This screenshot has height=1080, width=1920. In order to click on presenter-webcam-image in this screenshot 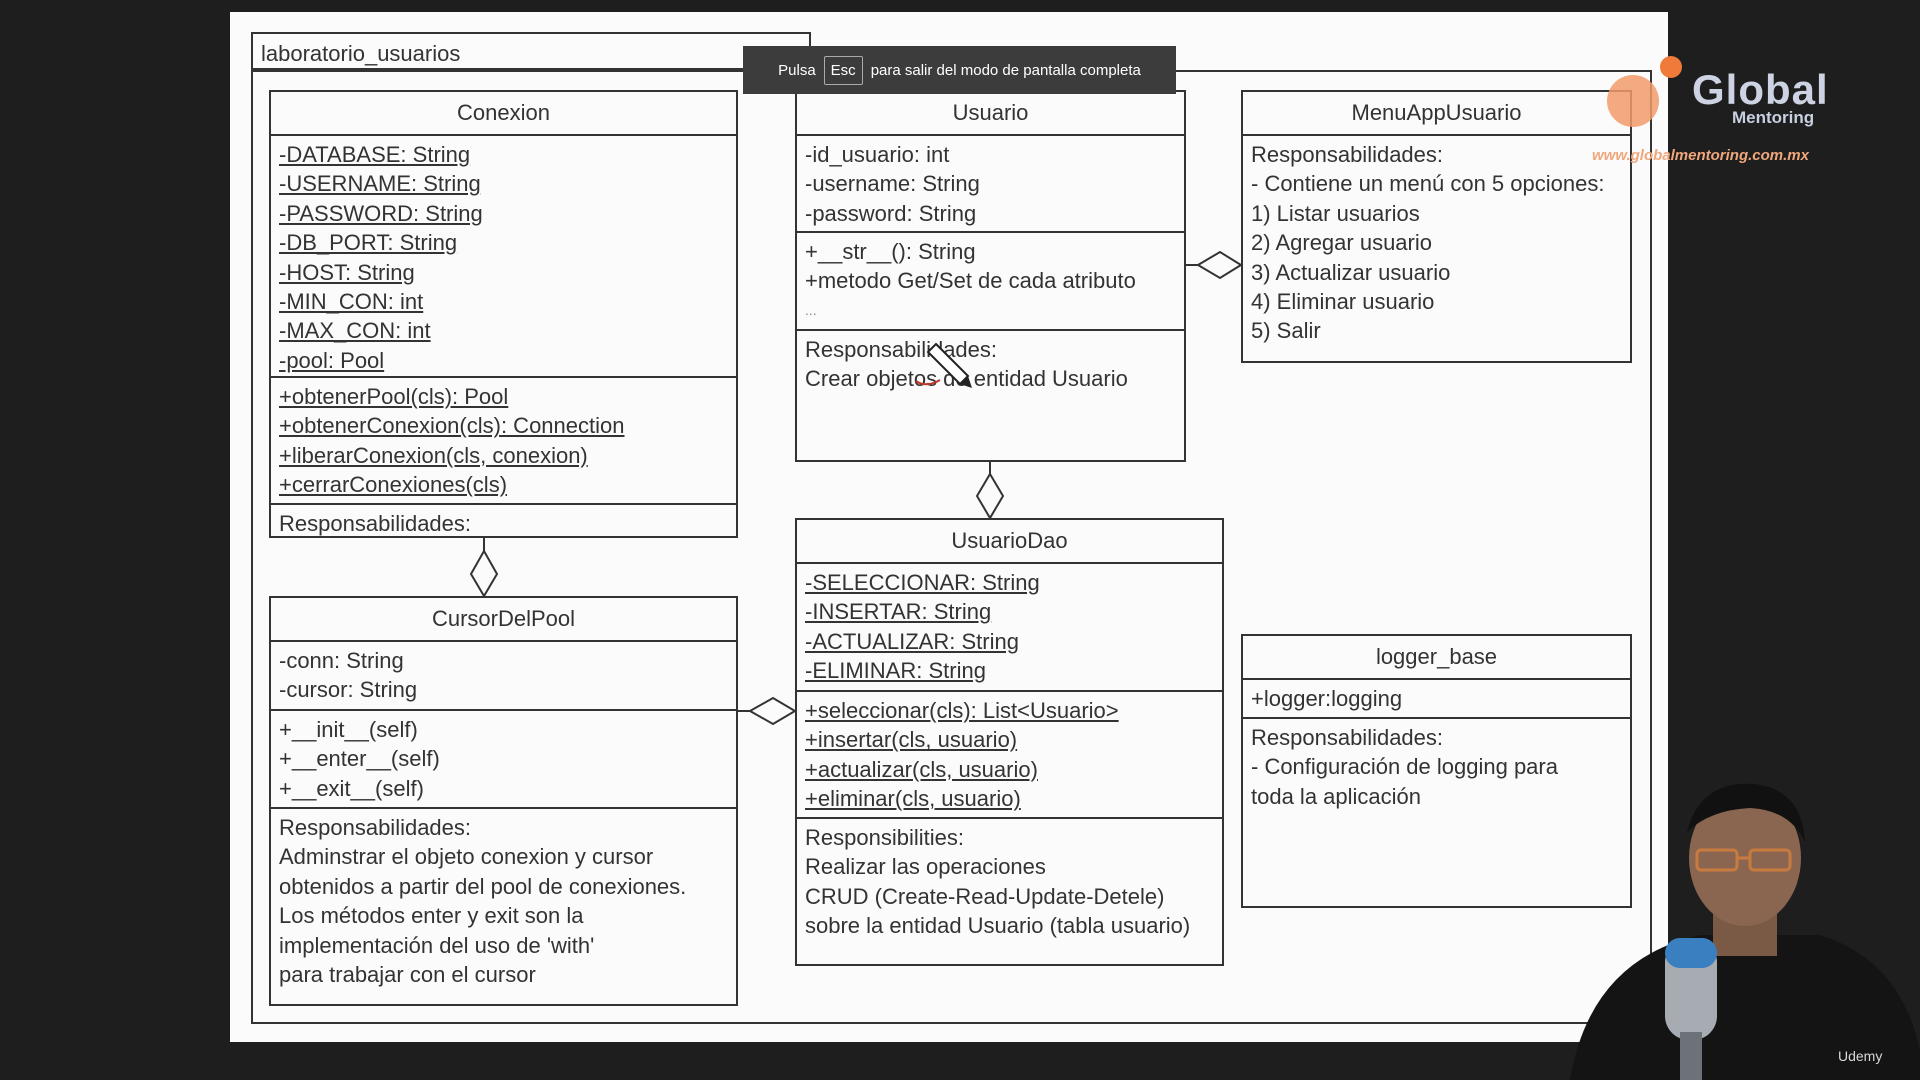, I will do `click(1745, 931)`.